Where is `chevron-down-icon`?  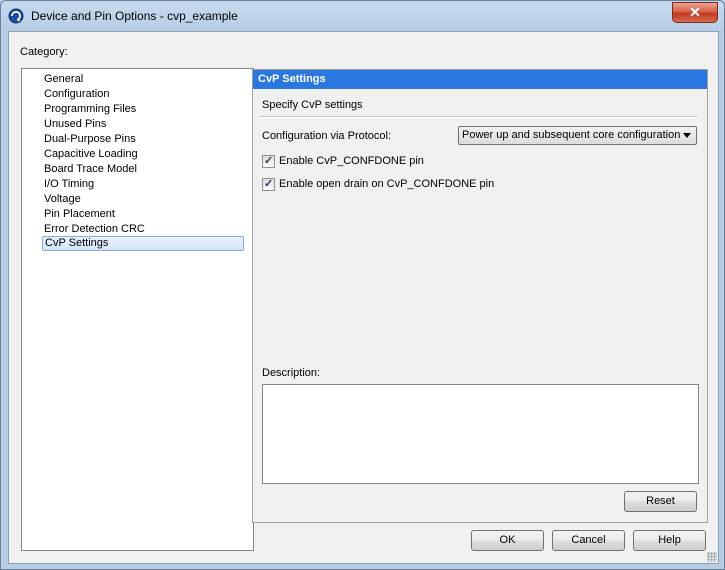 chevron-down-icon is located at coordinates (687, 135).